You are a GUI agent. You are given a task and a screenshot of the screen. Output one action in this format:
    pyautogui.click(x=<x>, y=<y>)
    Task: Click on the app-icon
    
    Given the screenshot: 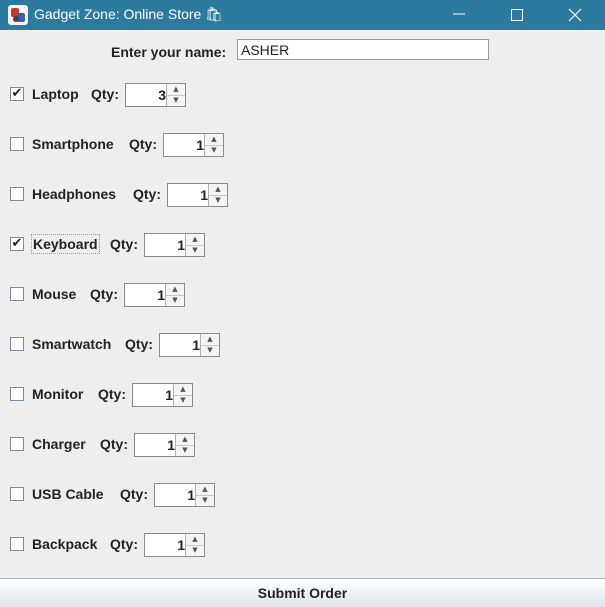 What is the action you would take?
    pyautogui.click(x=18, y=15)
    